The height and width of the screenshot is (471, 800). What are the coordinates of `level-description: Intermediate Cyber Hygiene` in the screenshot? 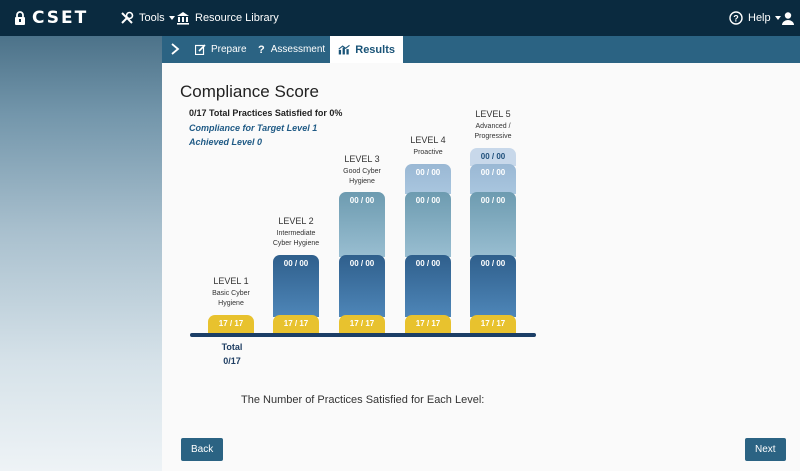 It's located at (296, 238).